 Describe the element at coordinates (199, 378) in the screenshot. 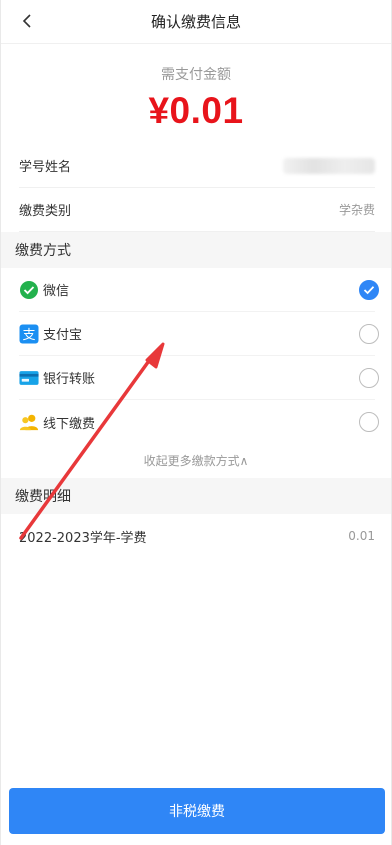

I see `pay-method-bank: 银行转账` at that location.